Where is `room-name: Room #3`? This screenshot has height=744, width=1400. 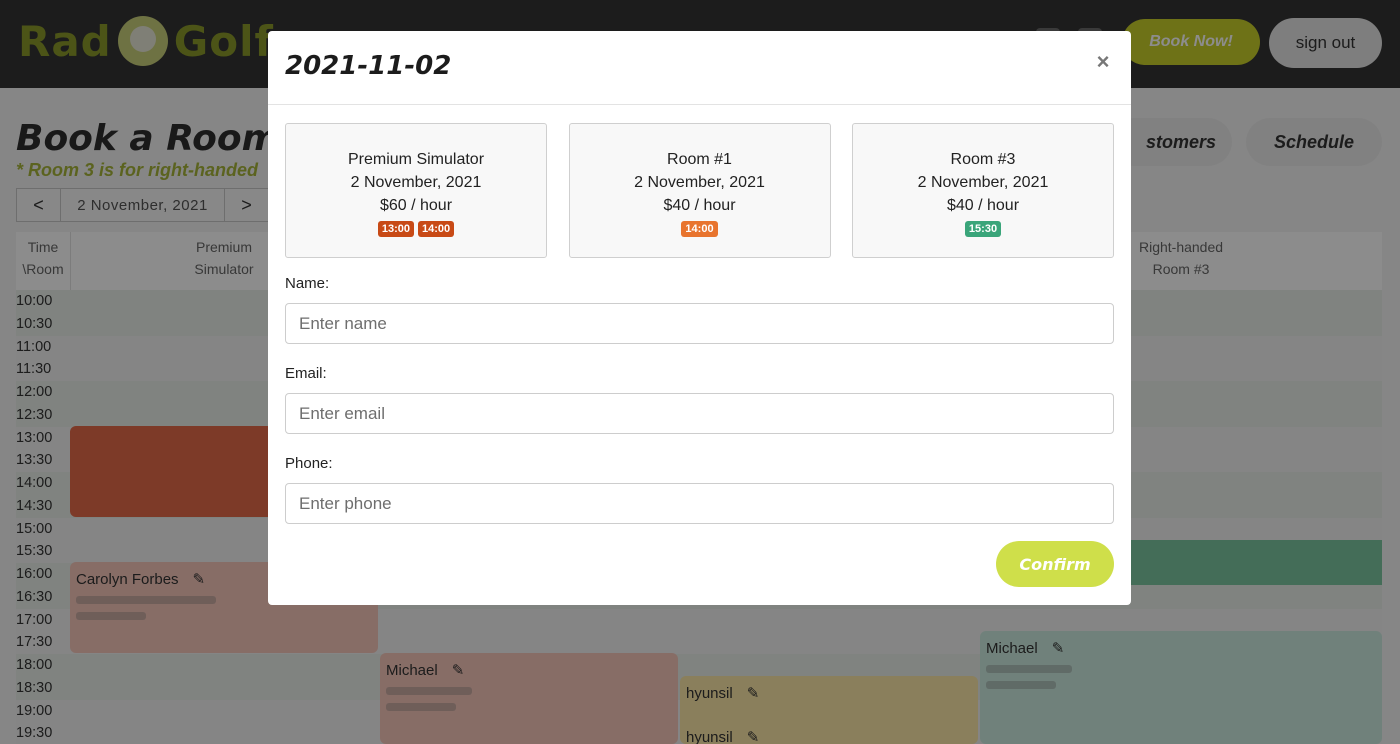
room-name: Room #3 is located at coordinates (983, 159).